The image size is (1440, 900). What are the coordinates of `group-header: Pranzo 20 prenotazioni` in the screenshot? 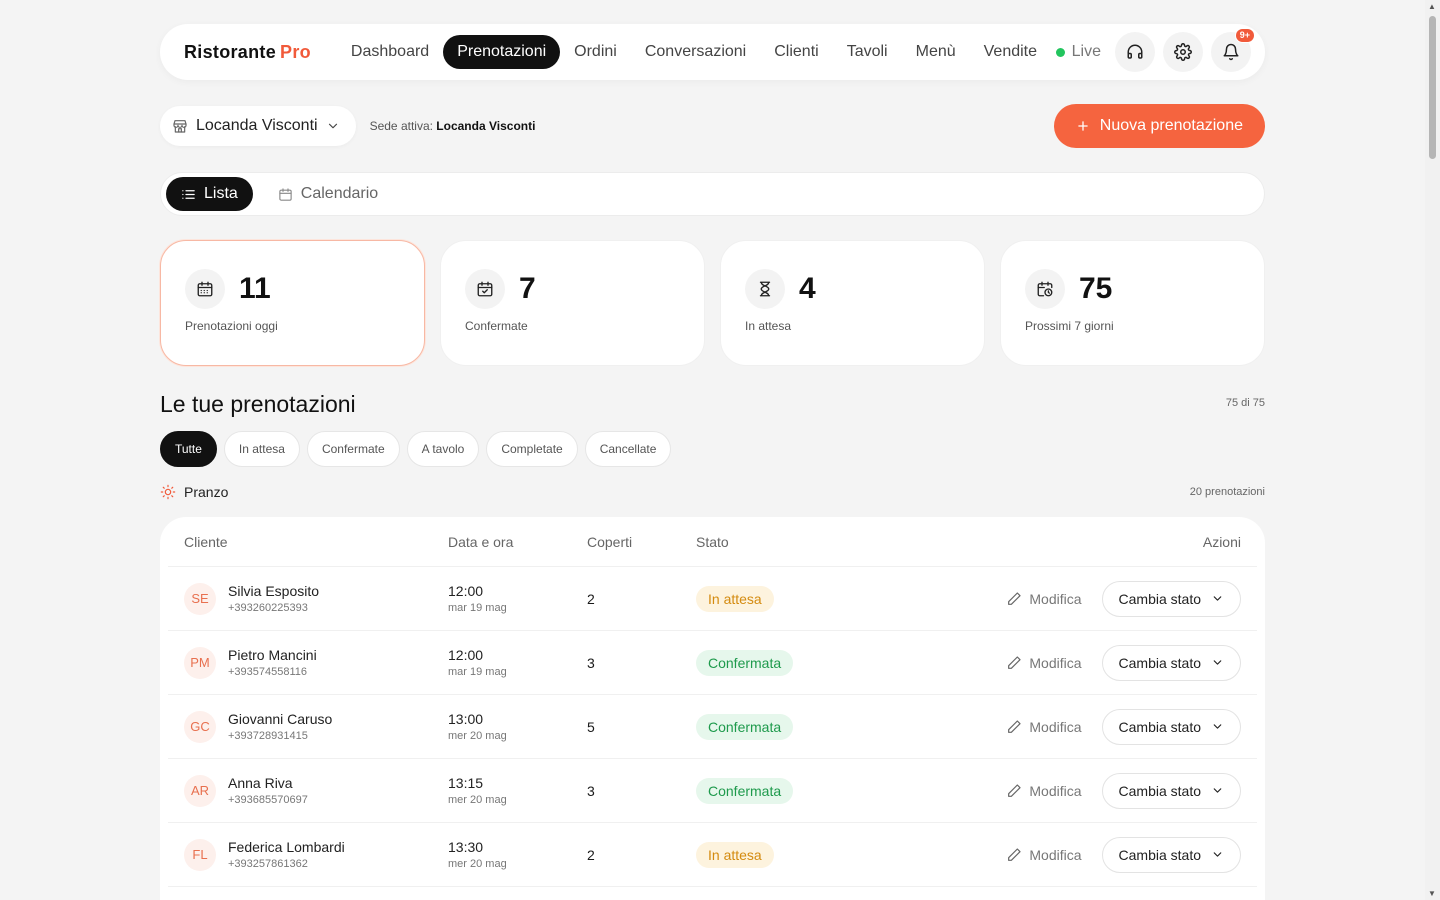 It's located at (712, 492).